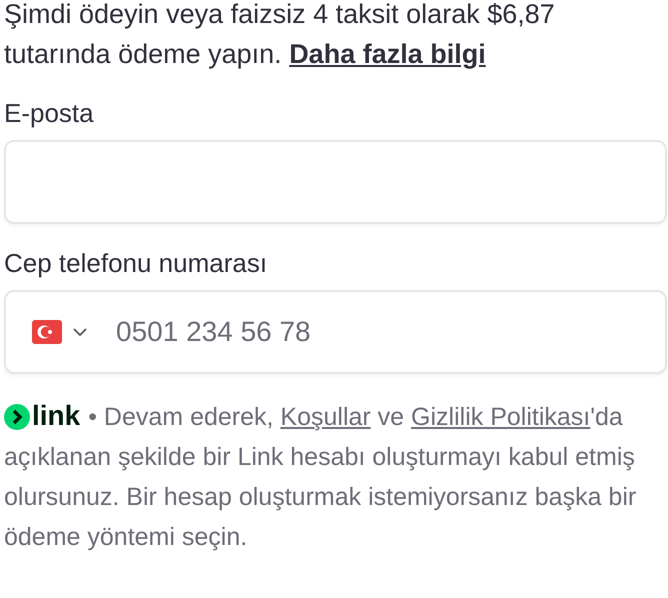  Describe the element at coordinates (56, 415) in the screenshot. I see `logo-text: link` at that location.